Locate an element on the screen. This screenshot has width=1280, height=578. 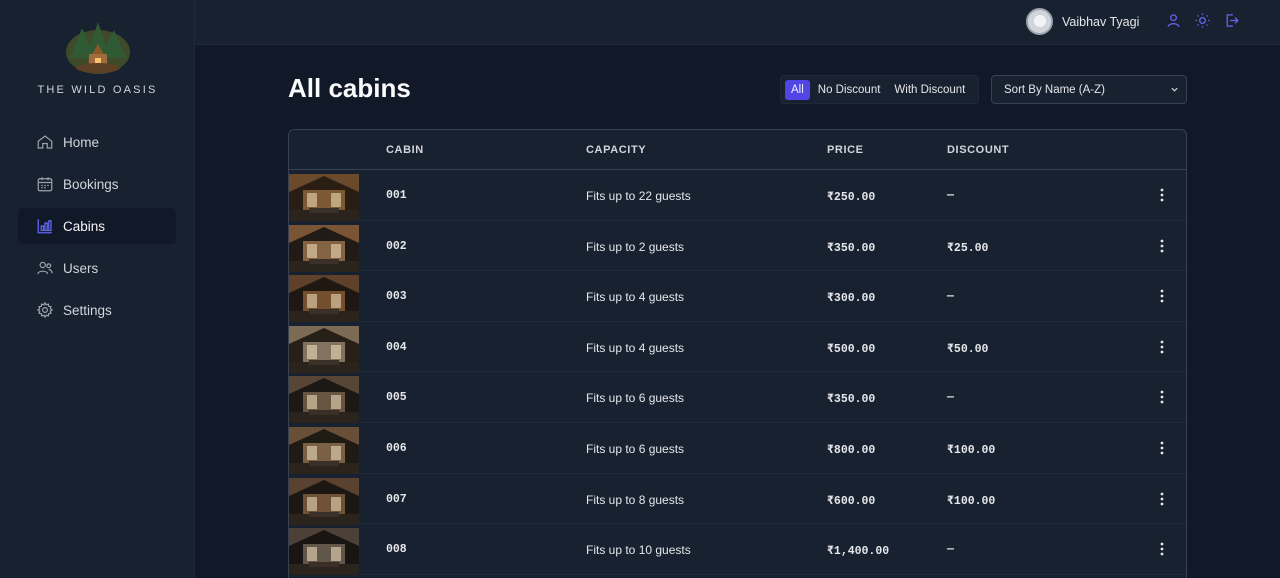
table-row: 006 Fits up to 6 guests ₹800.00 ₹100.00 is located at coordinates (737, 448).